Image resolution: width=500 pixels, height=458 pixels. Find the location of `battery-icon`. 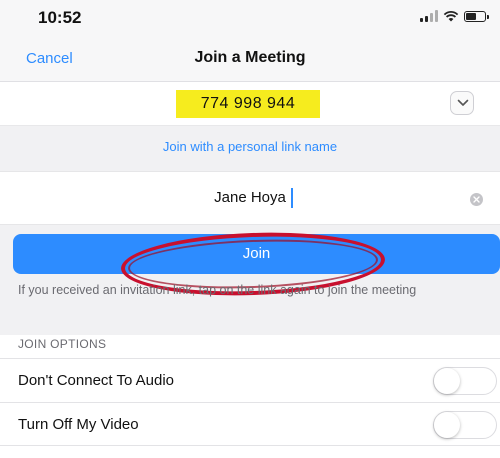

battery-icon is located at coordinates (476, 16).